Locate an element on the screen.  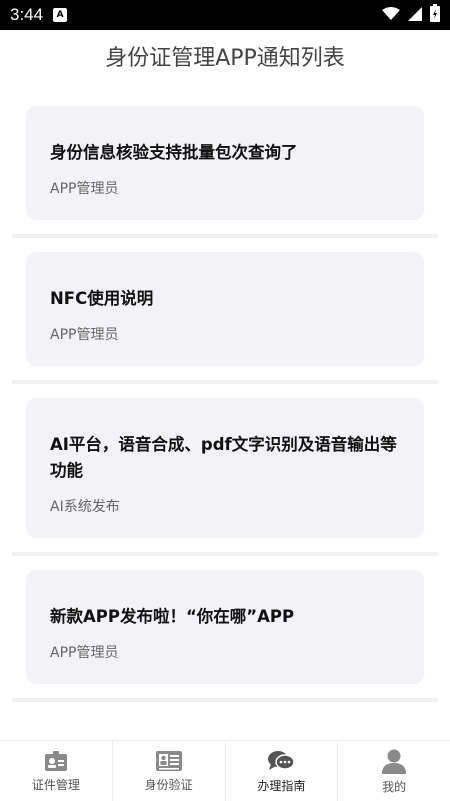
tab-id-management: 证件管理 is located at coordinates (56, 771).